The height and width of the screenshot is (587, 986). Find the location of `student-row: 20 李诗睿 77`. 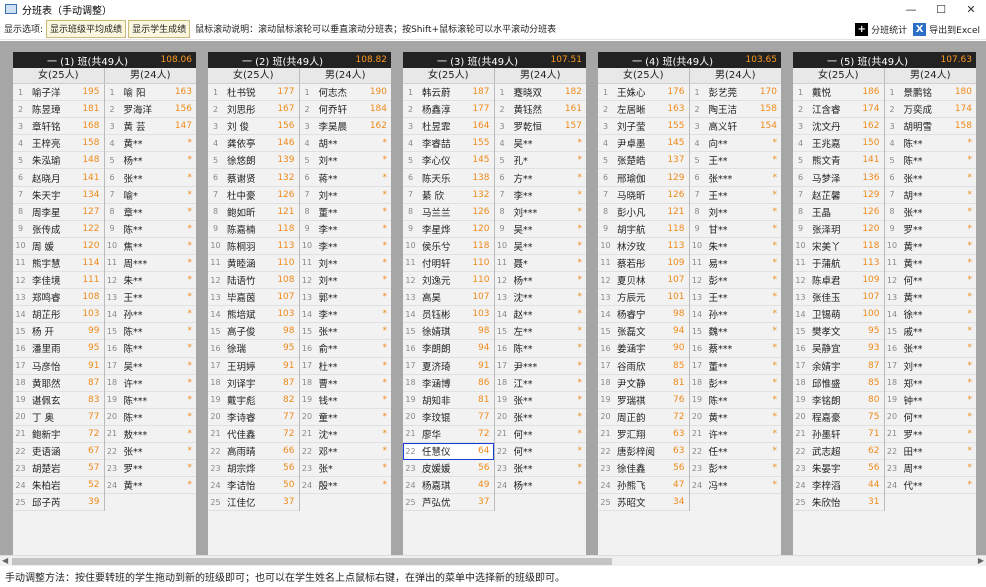

student-row: 20 李诗睿 77 is located at coordinates (253, 417).